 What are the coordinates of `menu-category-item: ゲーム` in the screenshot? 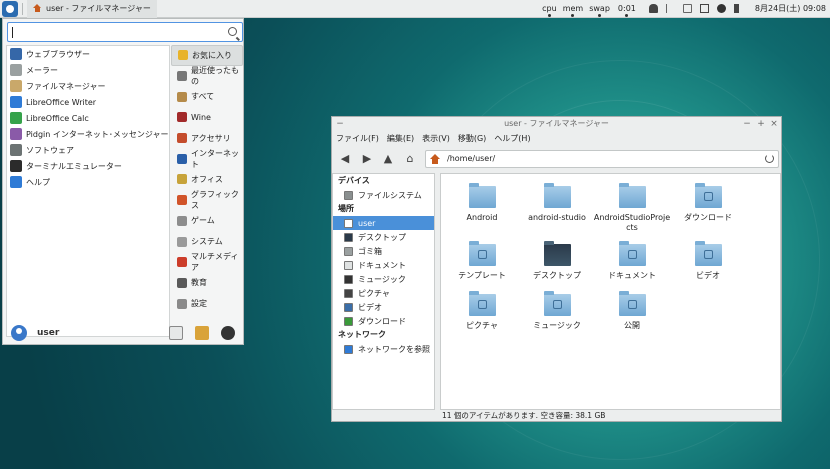 It's located at (207, 221).